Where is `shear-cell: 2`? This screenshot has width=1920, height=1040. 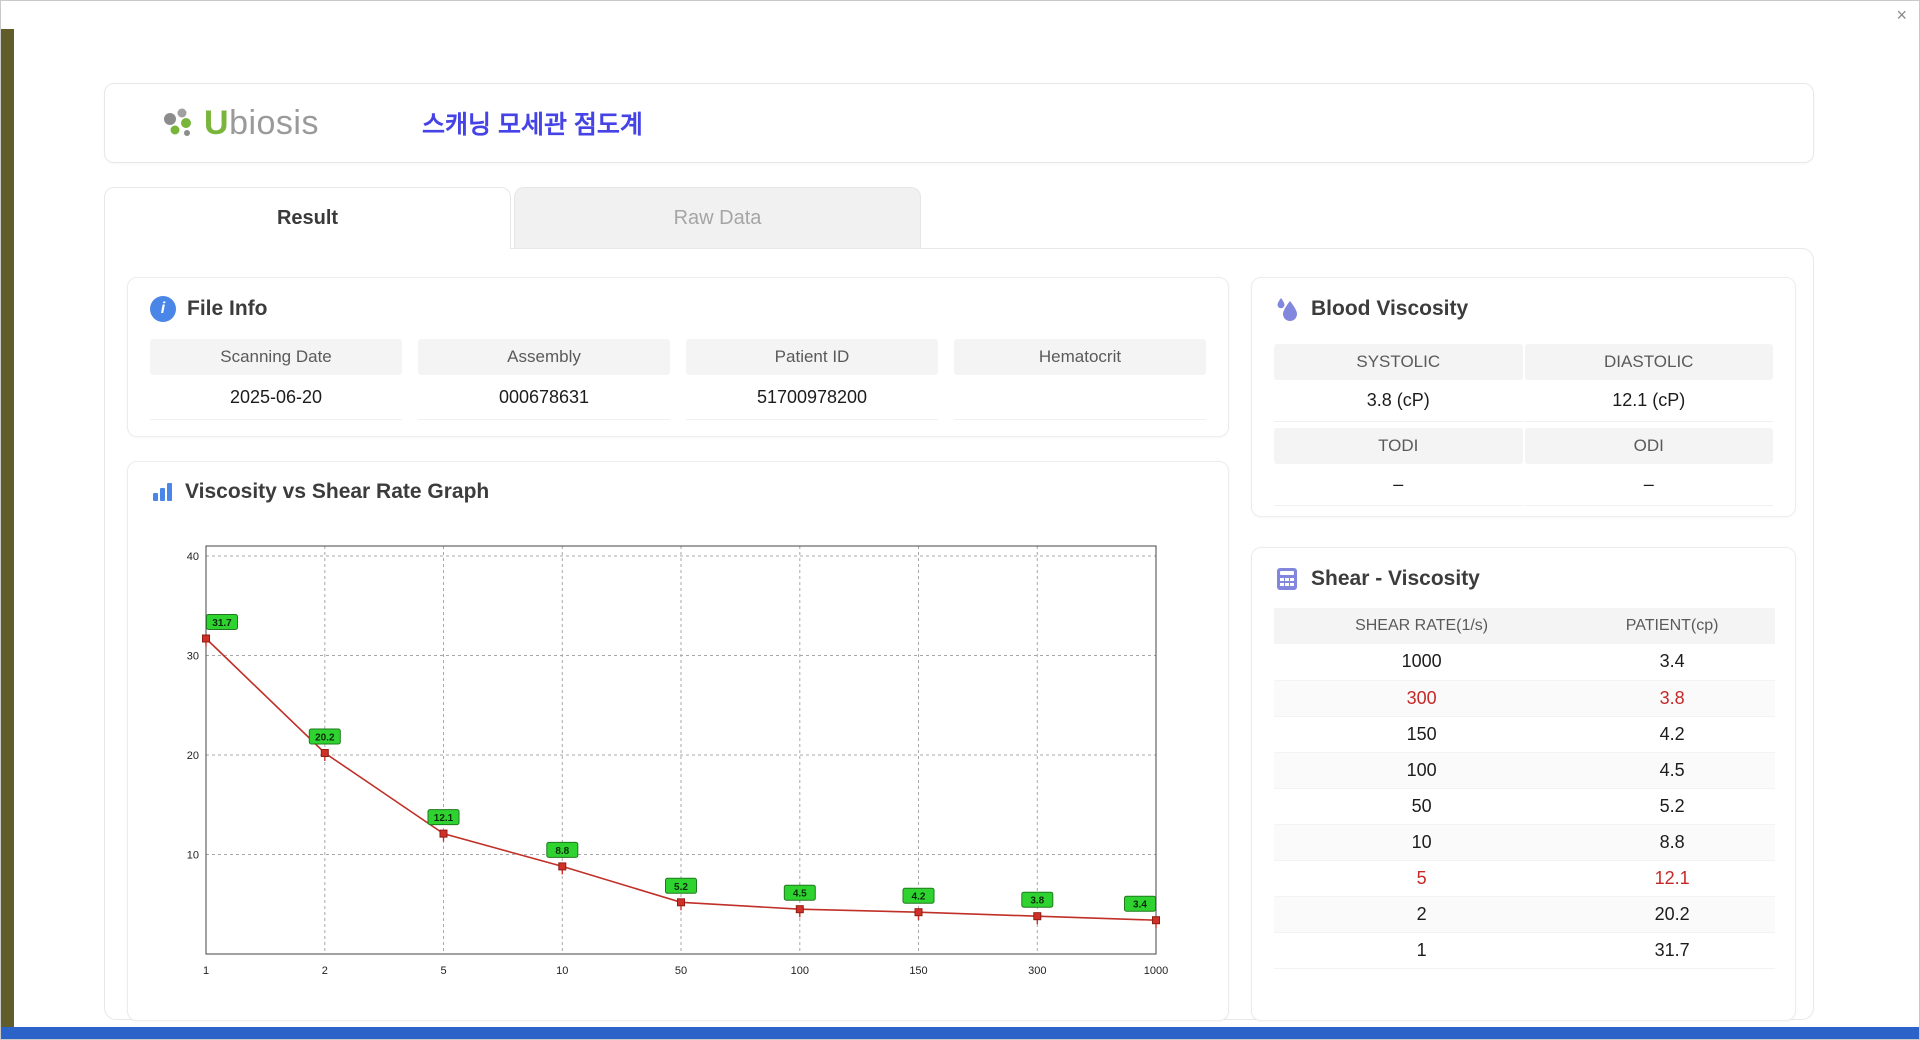 shear-cell: 2 is located at coordinates (1422, 914).